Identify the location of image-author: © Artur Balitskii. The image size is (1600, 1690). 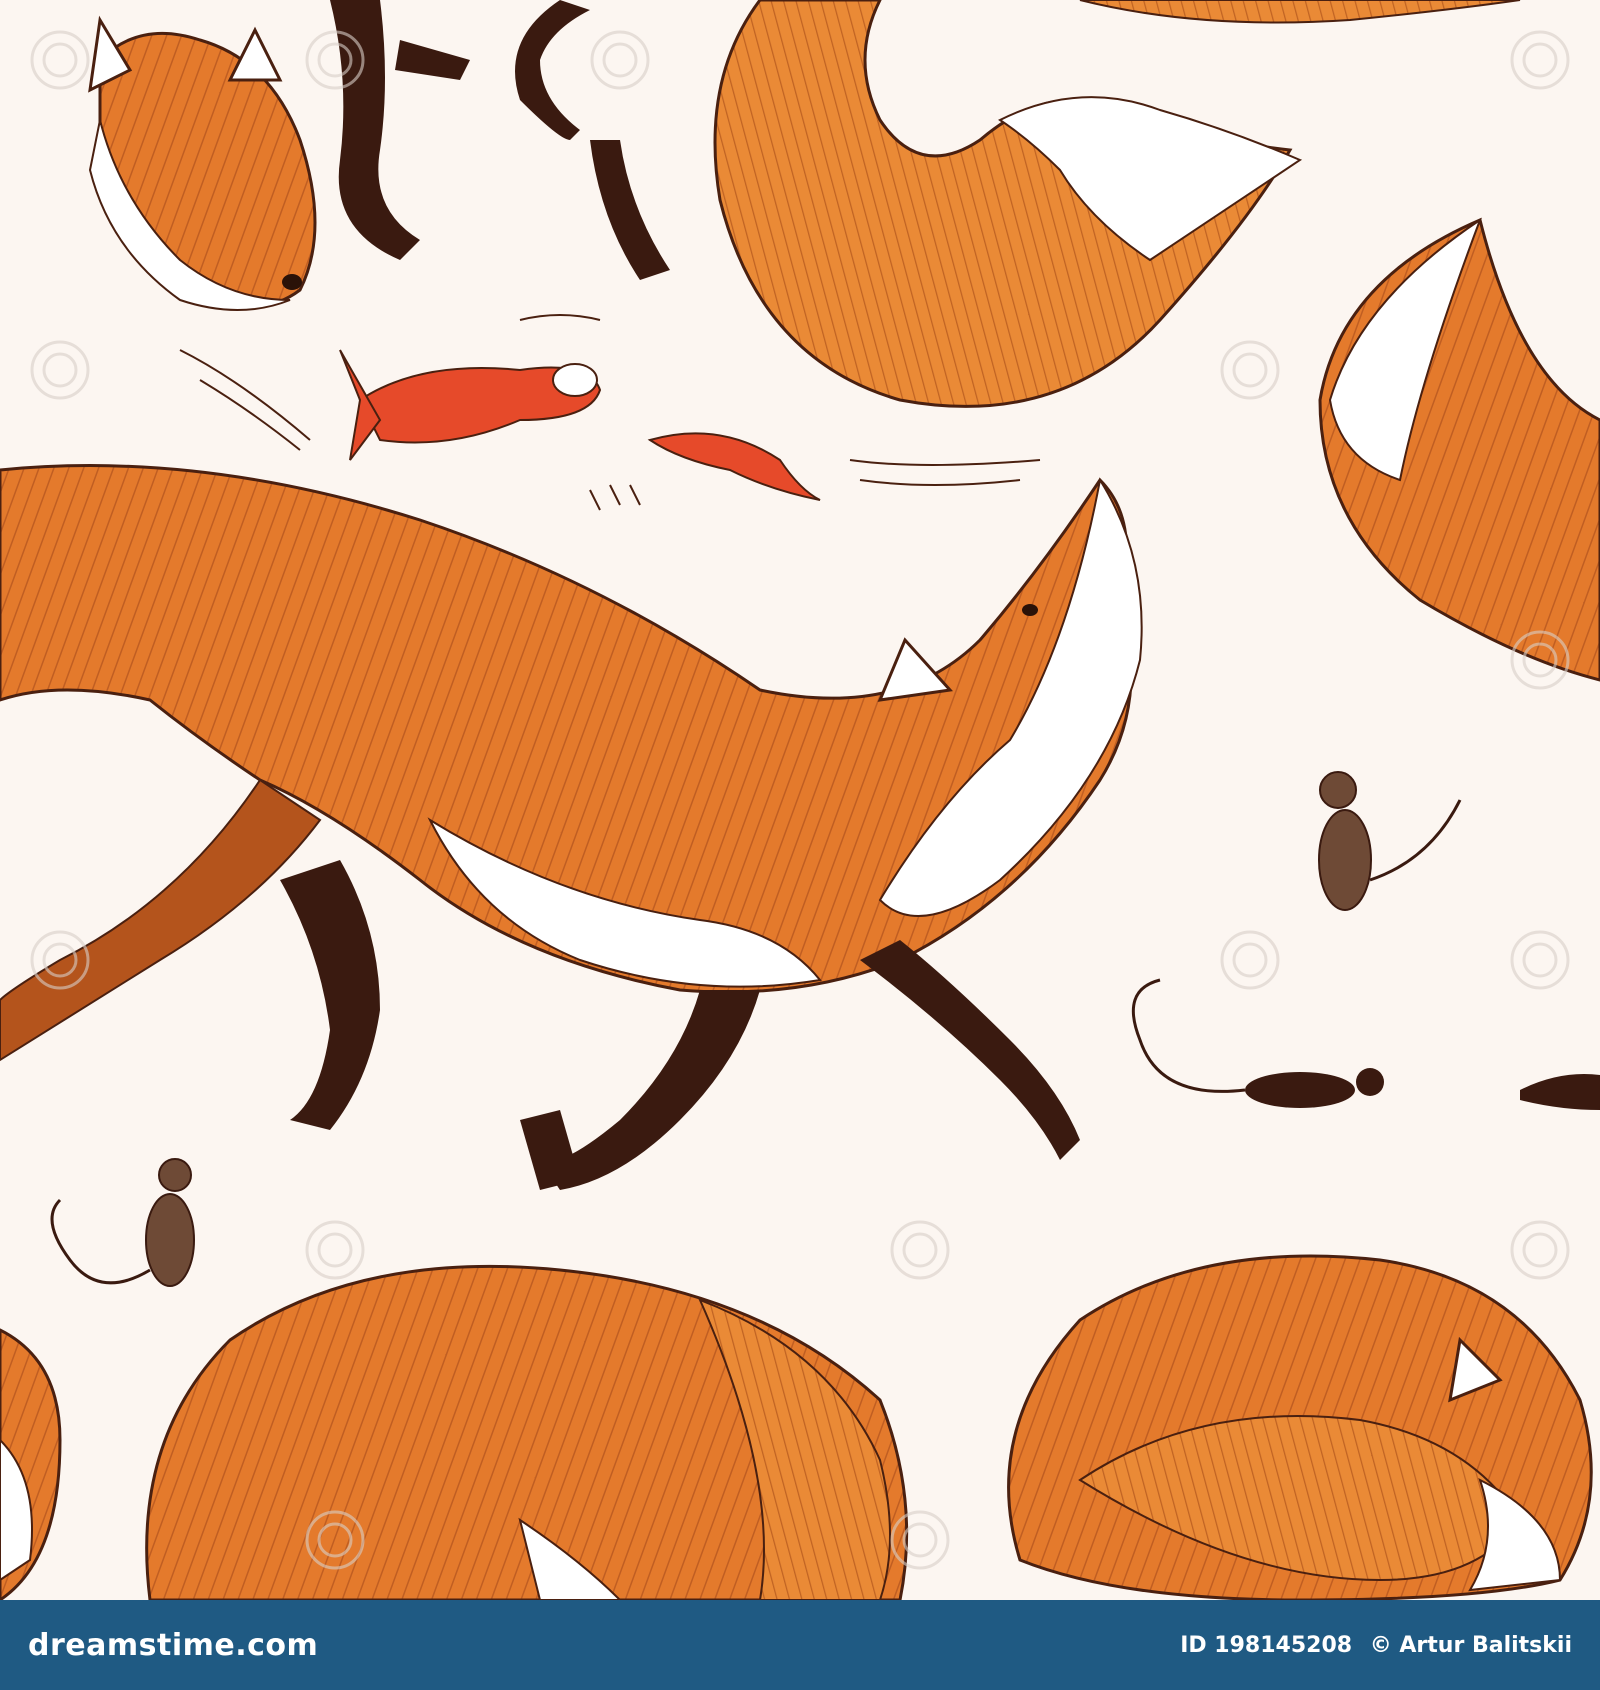
(1470, 1645).